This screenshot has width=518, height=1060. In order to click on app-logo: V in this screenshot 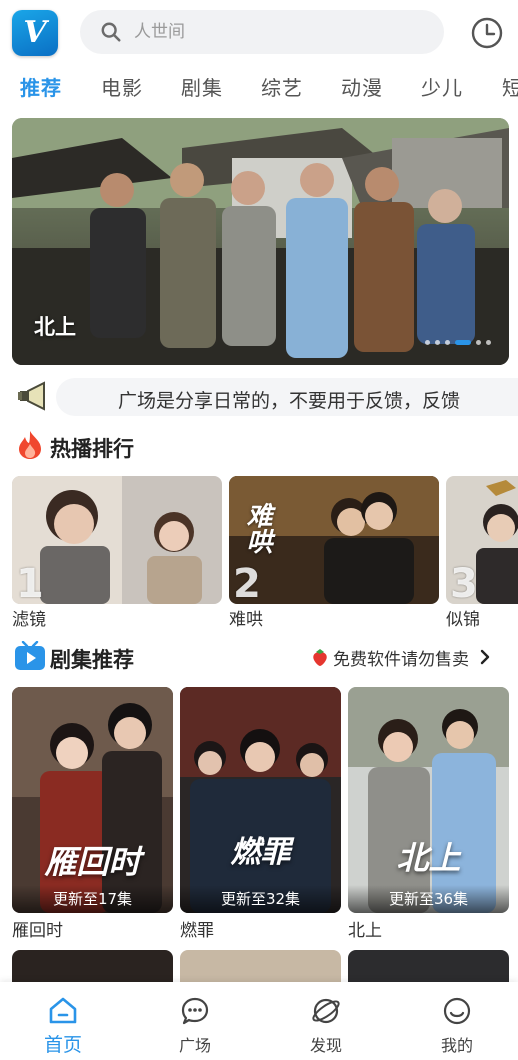, I will do `click(35, 33)`.